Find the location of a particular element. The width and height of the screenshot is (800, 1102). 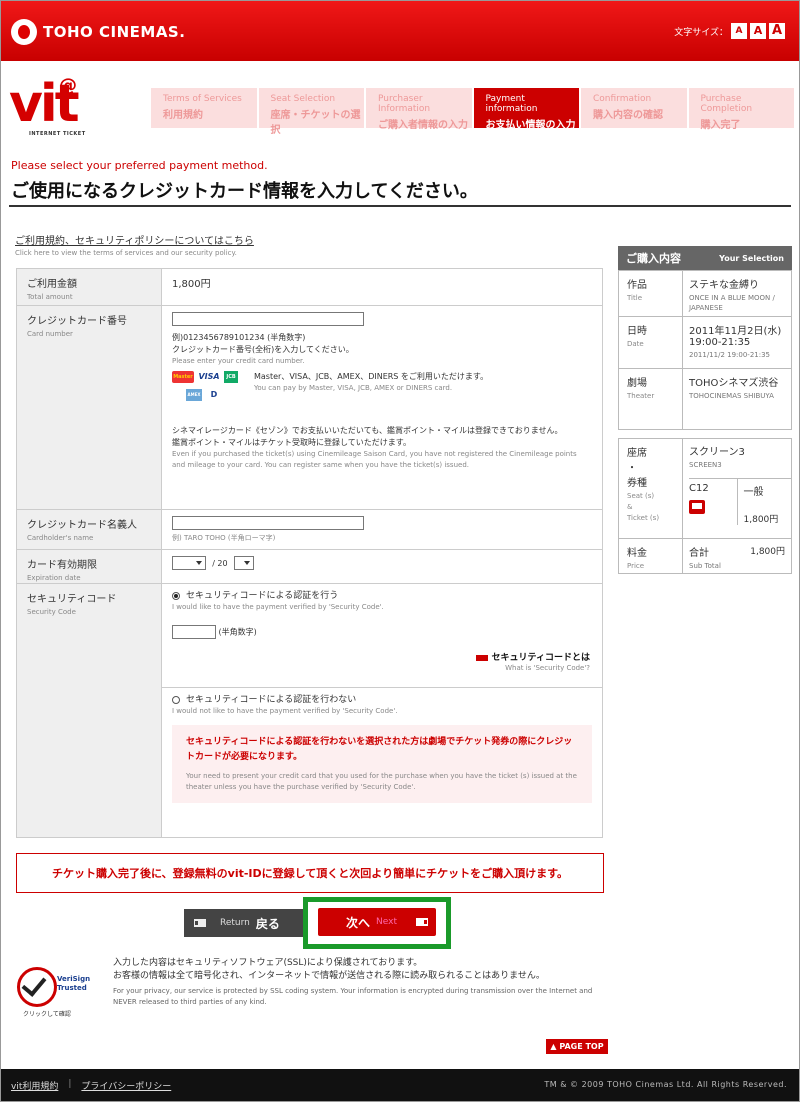

security-verify-radio is located at coordinates (176, 595).